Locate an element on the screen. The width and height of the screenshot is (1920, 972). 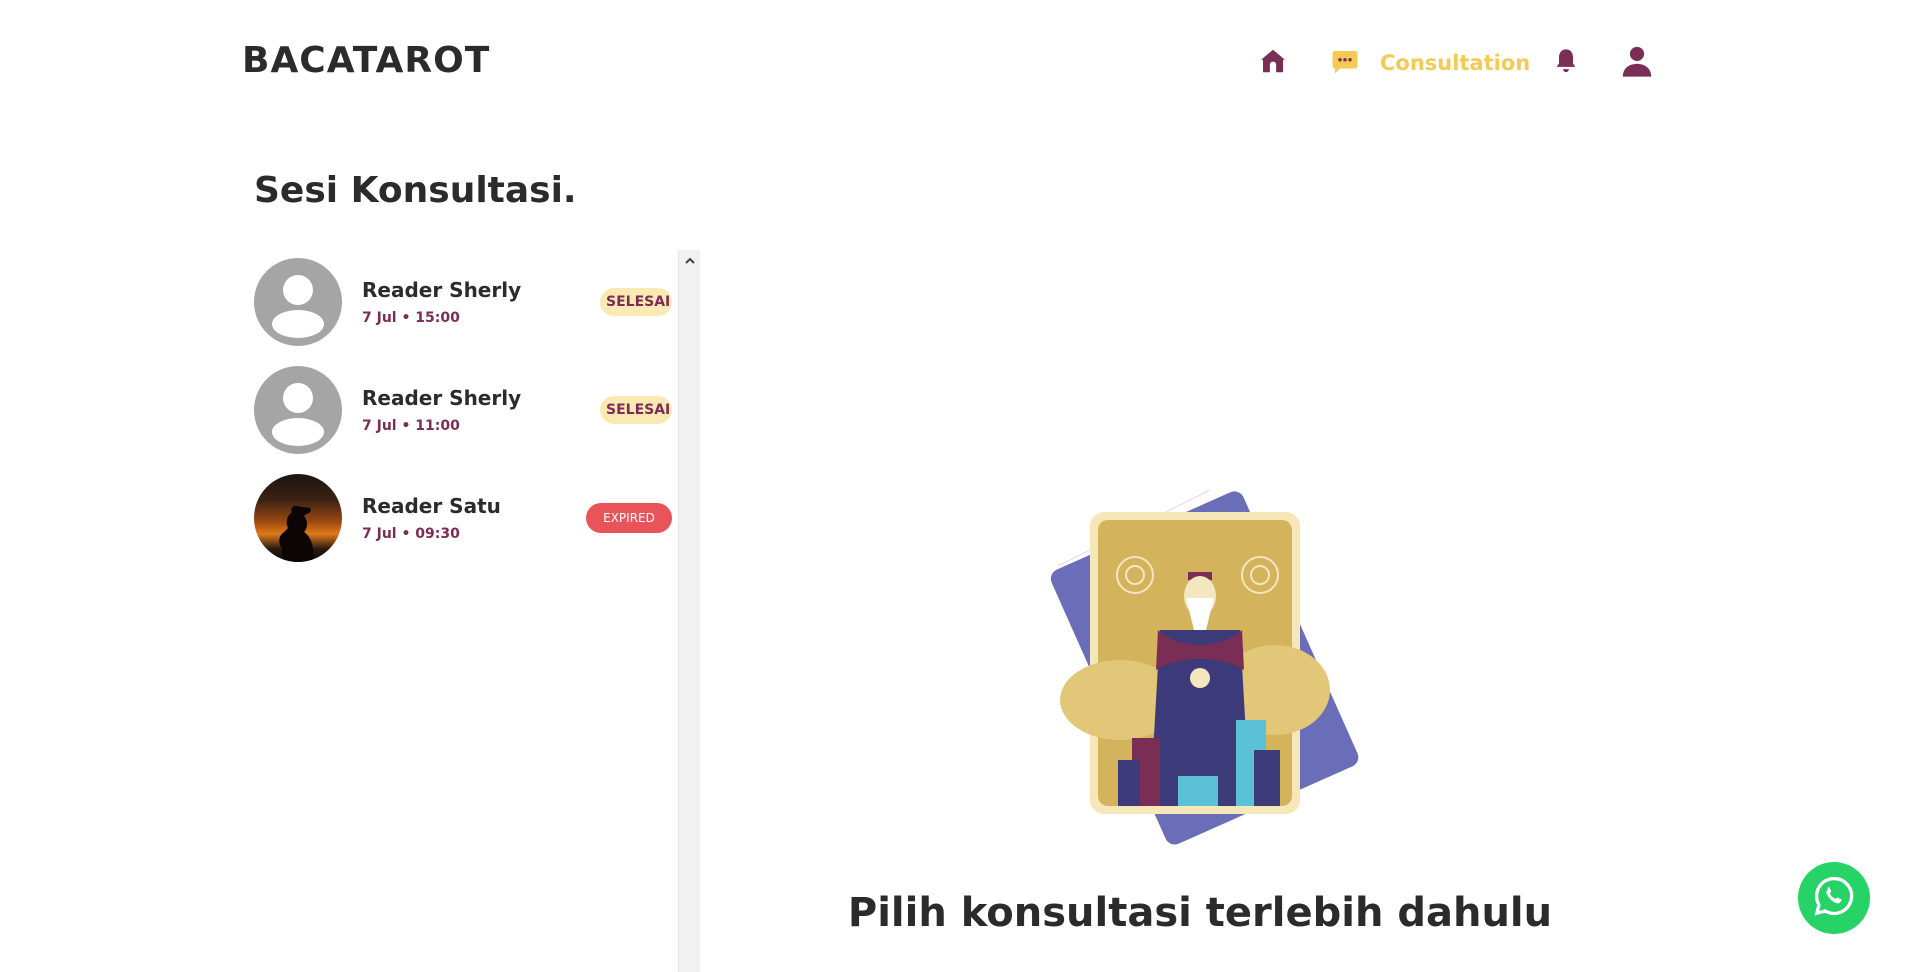
session-time: 7 Jul • 15:00 is located at coordinates (411, 318).